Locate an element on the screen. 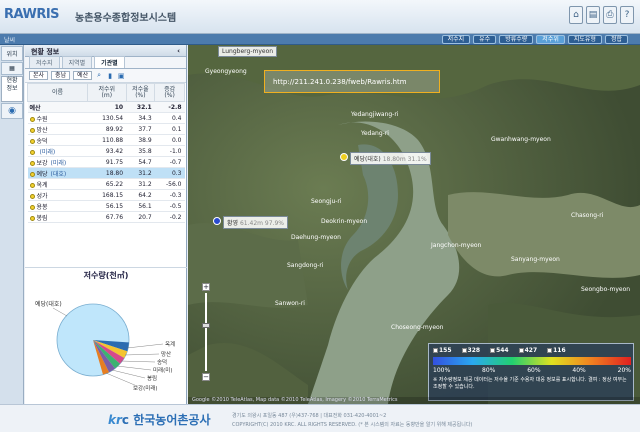 The width and height of the screenshot is (640, 432). legend-item-5: 116 is located at coordinates (556, 350).